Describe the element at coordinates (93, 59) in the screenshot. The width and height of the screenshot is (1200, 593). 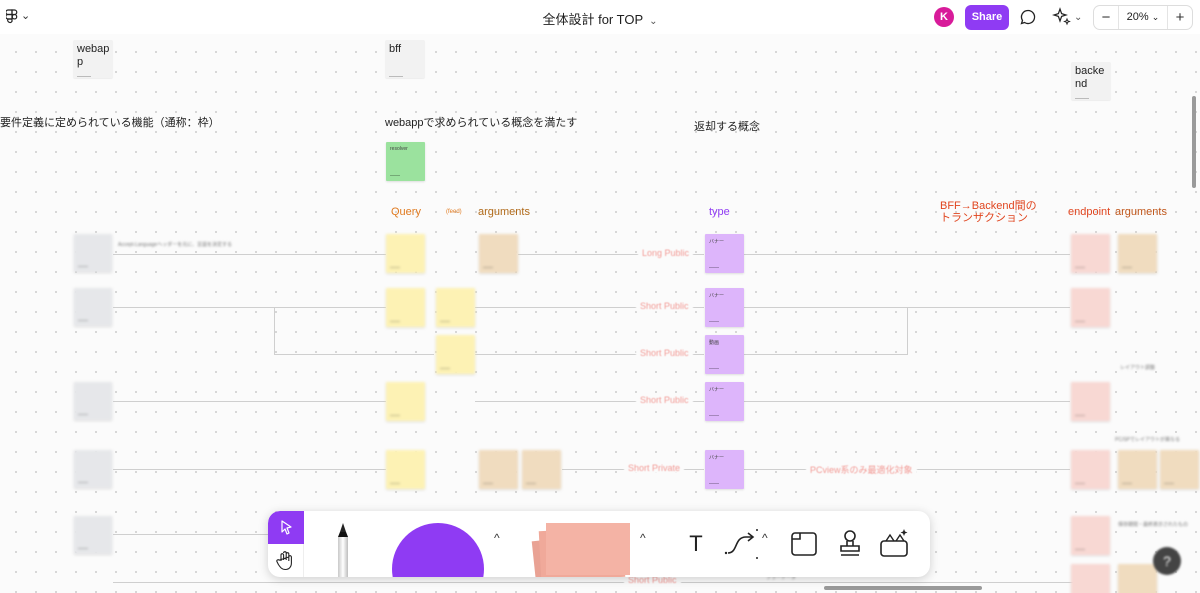
I see `frame-label-webapp: webap p` at that location.